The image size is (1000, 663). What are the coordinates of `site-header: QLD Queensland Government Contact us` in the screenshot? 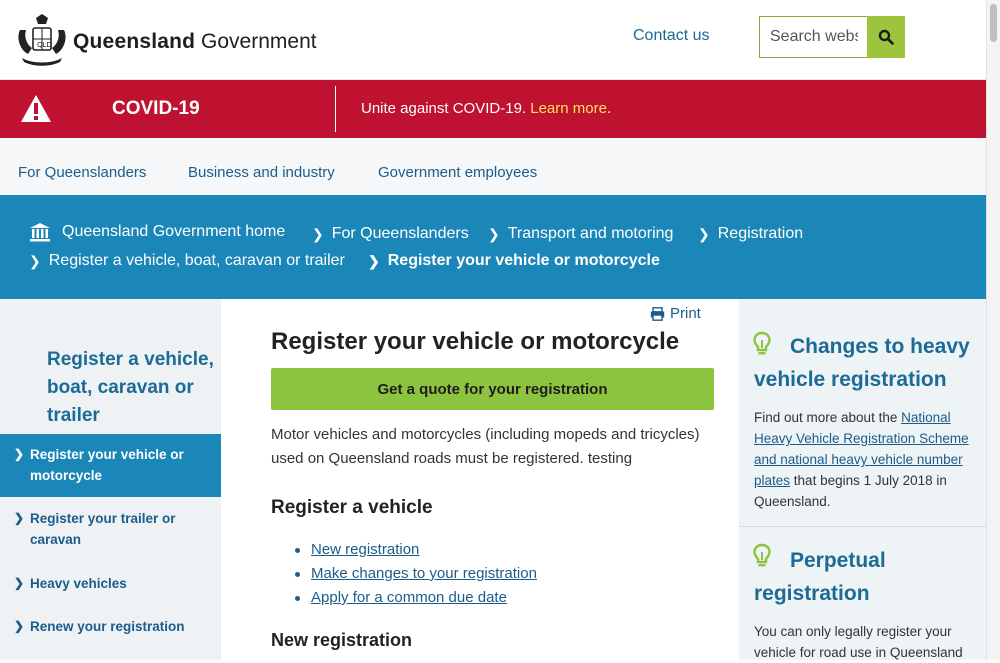 It's located at (500, 40).